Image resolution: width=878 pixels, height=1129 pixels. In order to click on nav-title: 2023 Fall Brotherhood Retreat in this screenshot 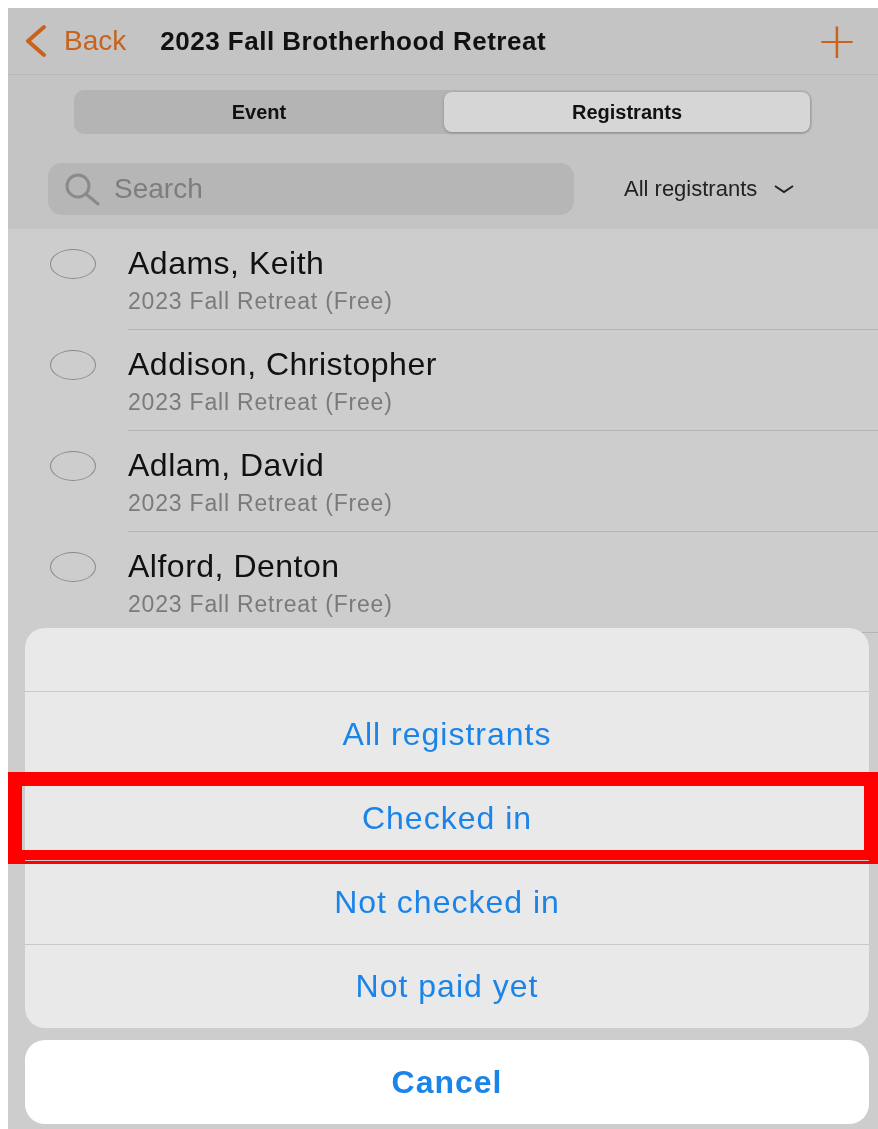, I will do `click(354, 41)`.